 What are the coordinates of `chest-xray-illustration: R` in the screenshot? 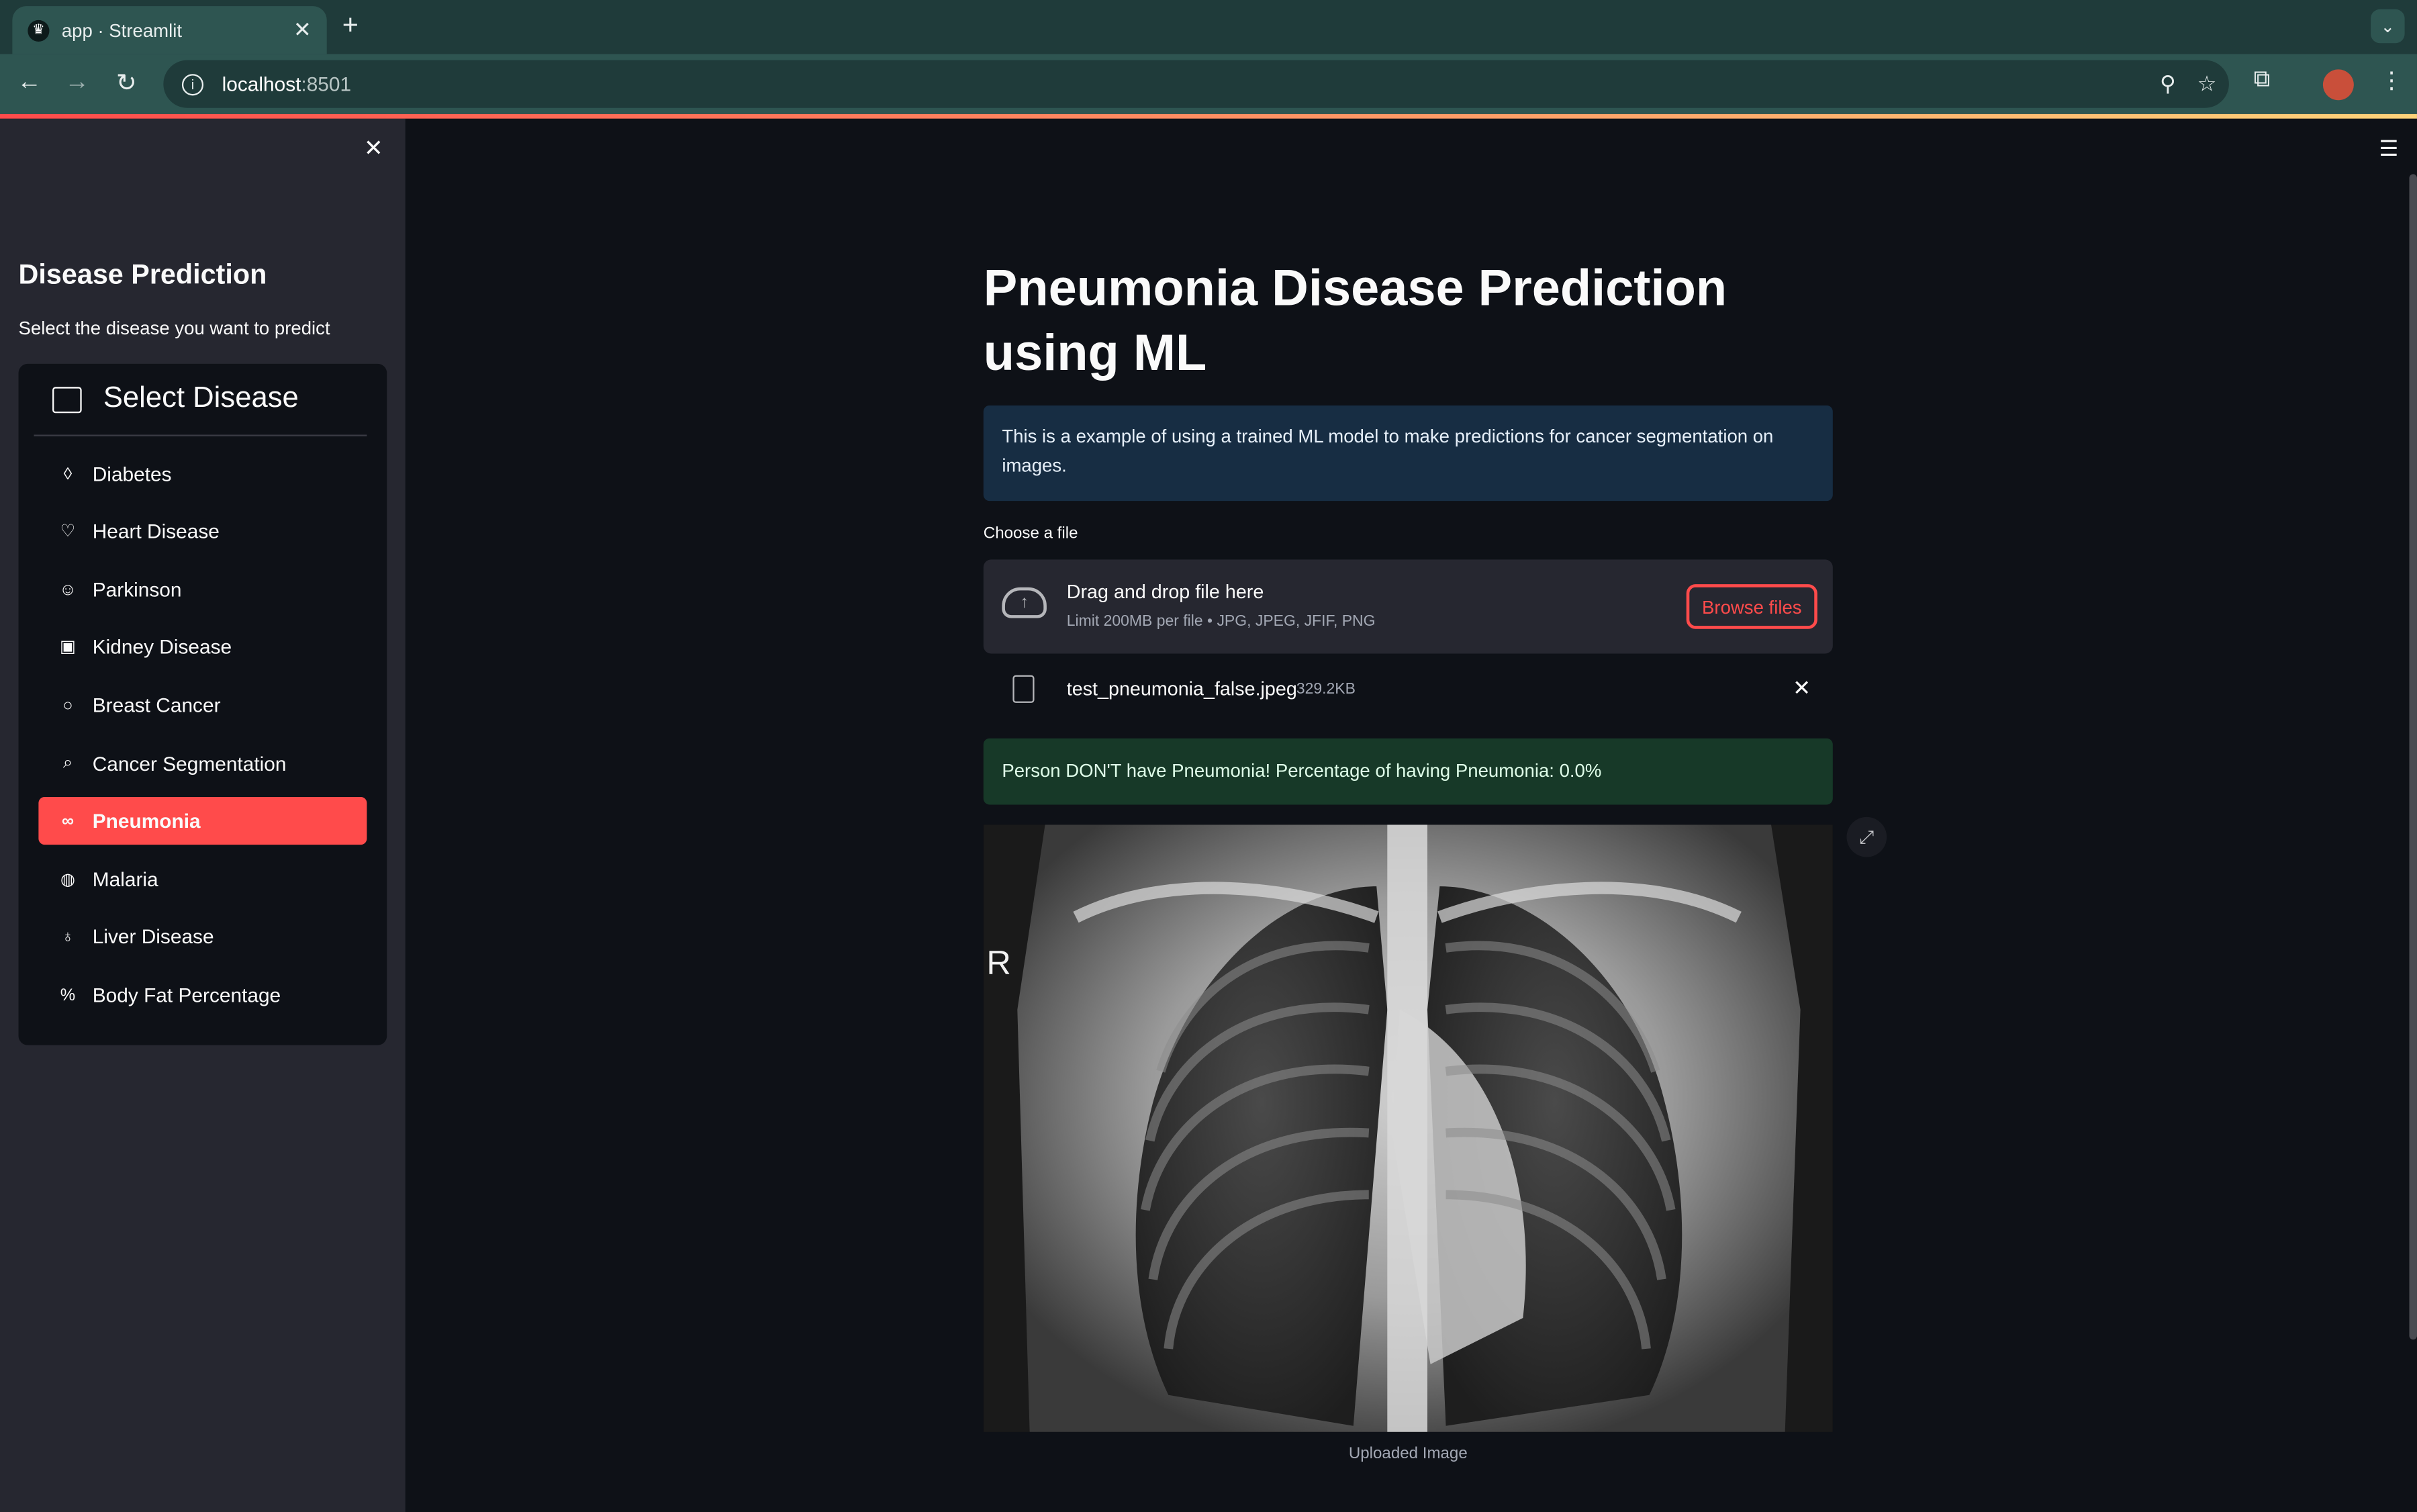 It's located at (1408, 1128).